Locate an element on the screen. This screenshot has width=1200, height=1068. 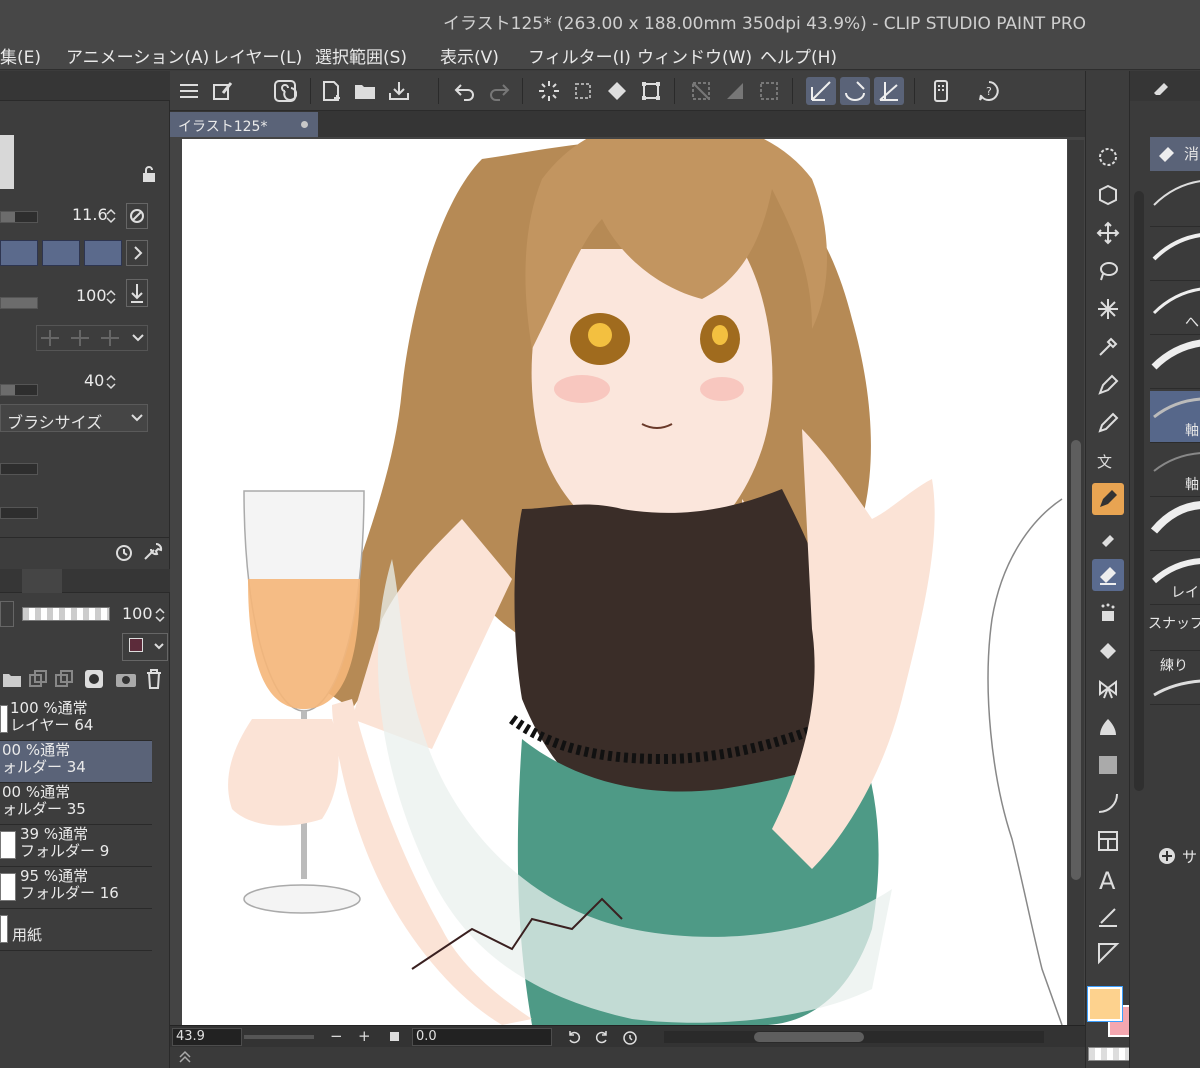
open-folder-icon is located at coordinates (365, 91).